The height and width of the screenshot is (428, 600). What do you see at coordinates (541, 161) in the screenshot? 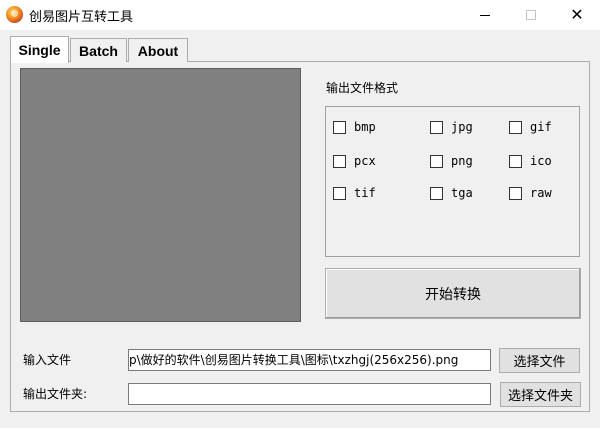
I see `format-label: ico` at bounding box center [541, 161].